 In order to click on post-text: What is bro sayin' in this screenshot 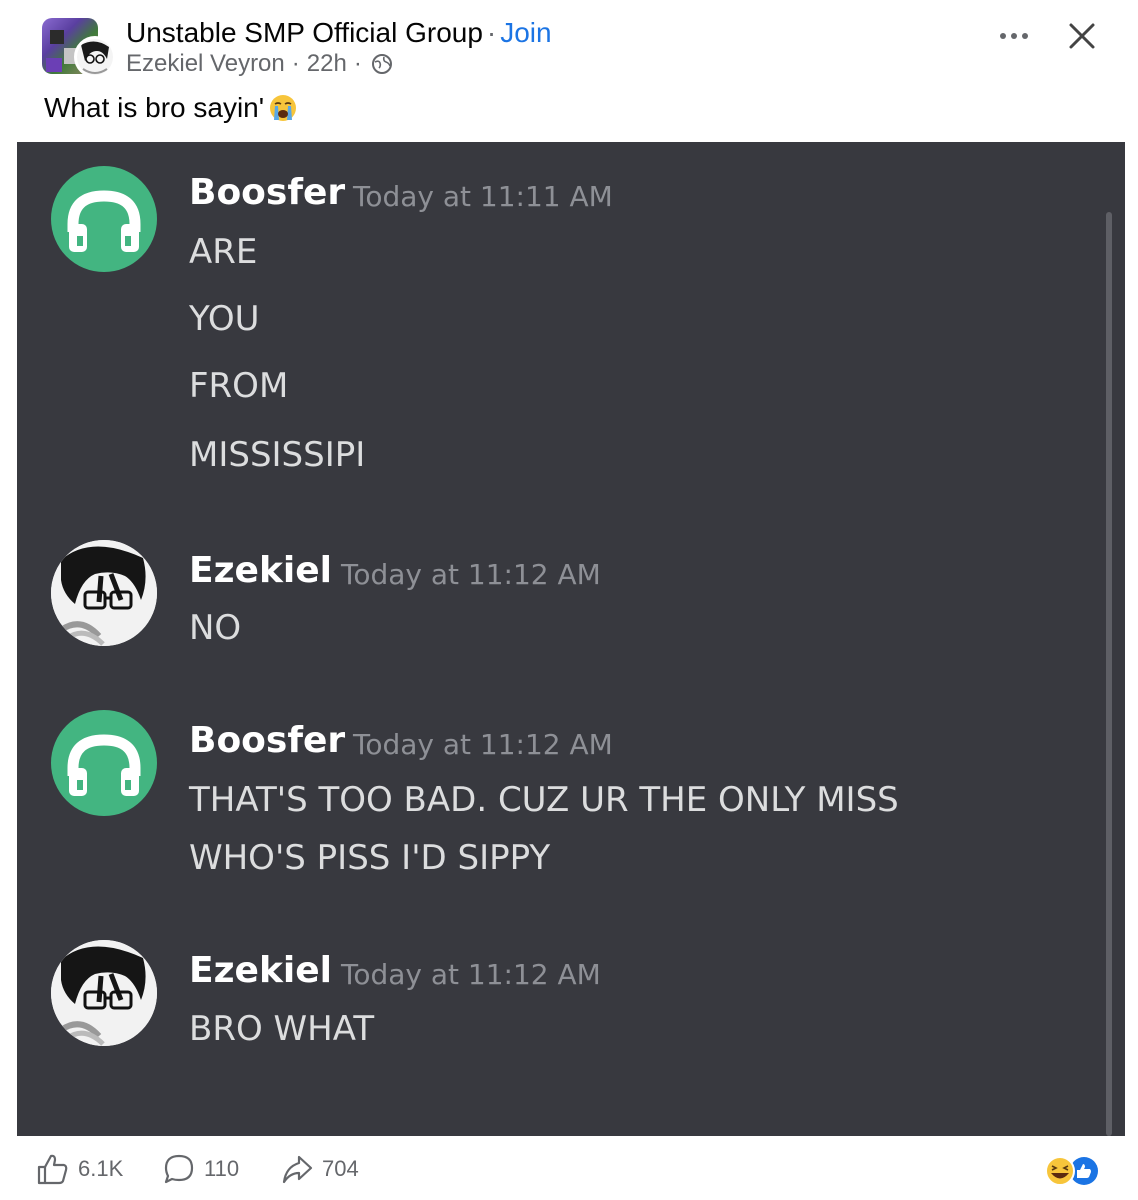, I will do `click(171, 108)`.